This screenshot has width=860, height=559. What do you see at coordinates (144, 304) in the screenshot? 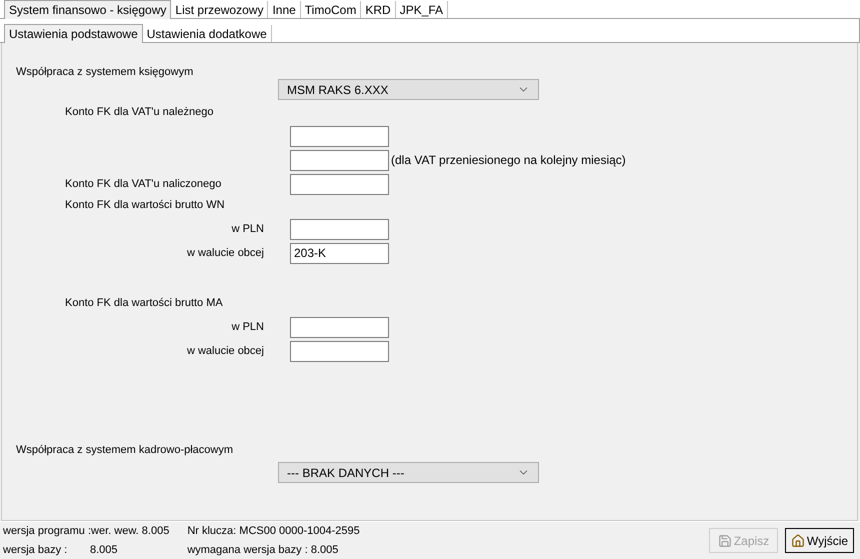
I see `group-label: Konto FK dla wartości brutto MA` at bounding box center [144, 304].